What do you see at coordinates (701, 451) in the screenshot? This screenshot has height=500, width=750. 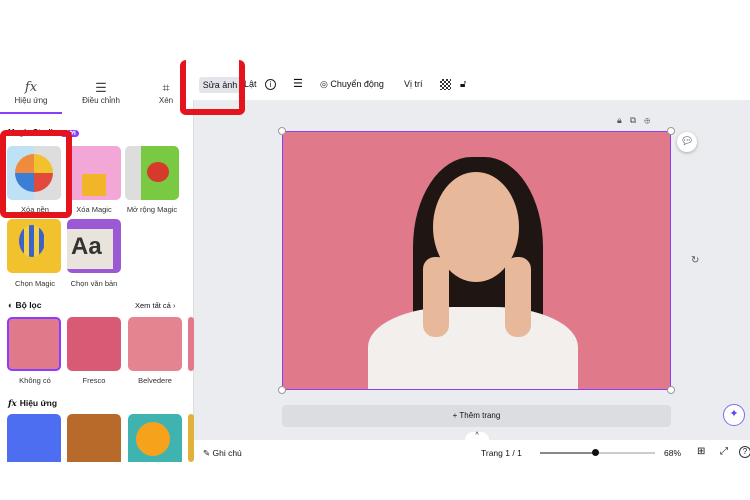 I see `grid-view-icon: ⊞` at bounding box center [701, 451].